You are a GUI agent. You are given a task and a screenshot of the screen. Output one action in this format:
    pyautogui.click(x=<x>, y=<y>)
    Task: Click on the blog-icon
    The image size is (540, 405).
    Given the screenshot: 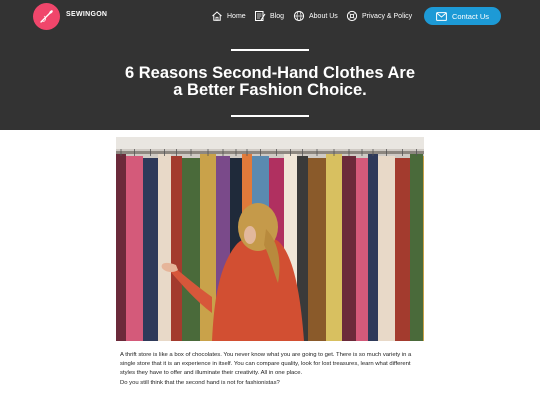 What is the action you would take?
    pyautogui.click(x=260, y=16)
    